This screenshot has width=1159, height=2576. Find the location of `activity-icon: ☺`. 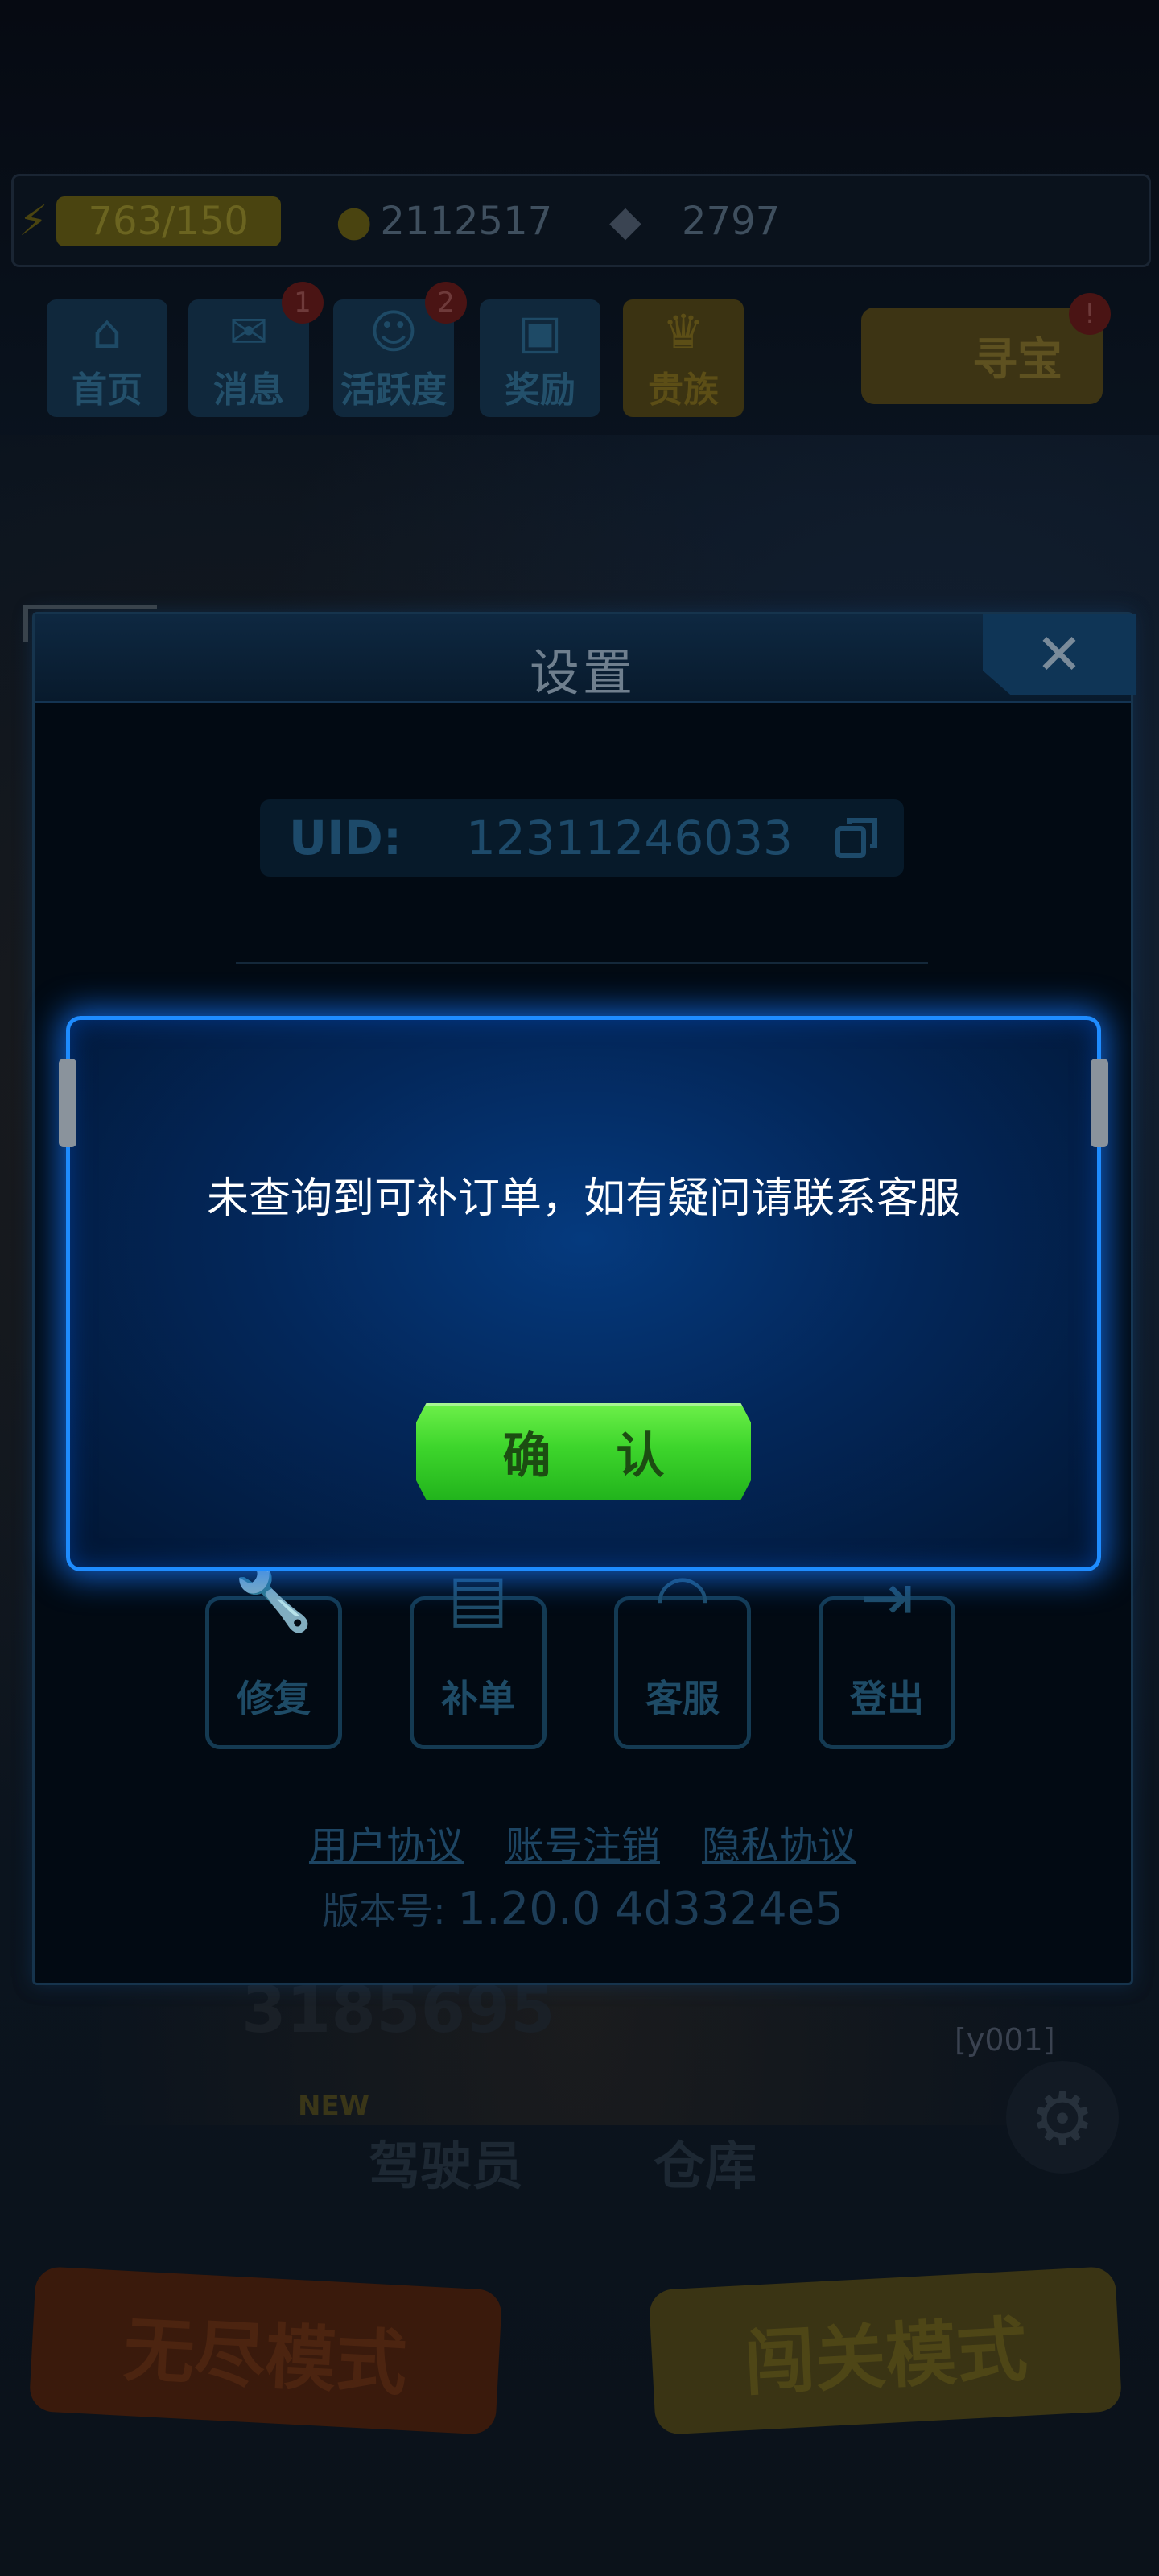

activity-icon: ☺ is located at coordinates (394, 331).